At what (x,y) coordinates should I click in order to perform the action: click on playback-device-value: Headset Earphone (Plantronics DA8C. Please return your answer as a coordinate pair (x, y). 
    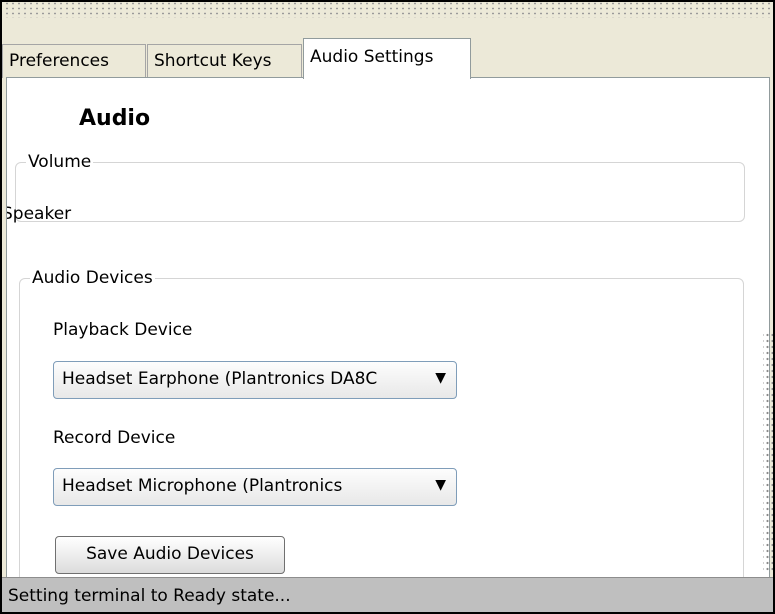
    Looking at the image, I should click on (220, 379).